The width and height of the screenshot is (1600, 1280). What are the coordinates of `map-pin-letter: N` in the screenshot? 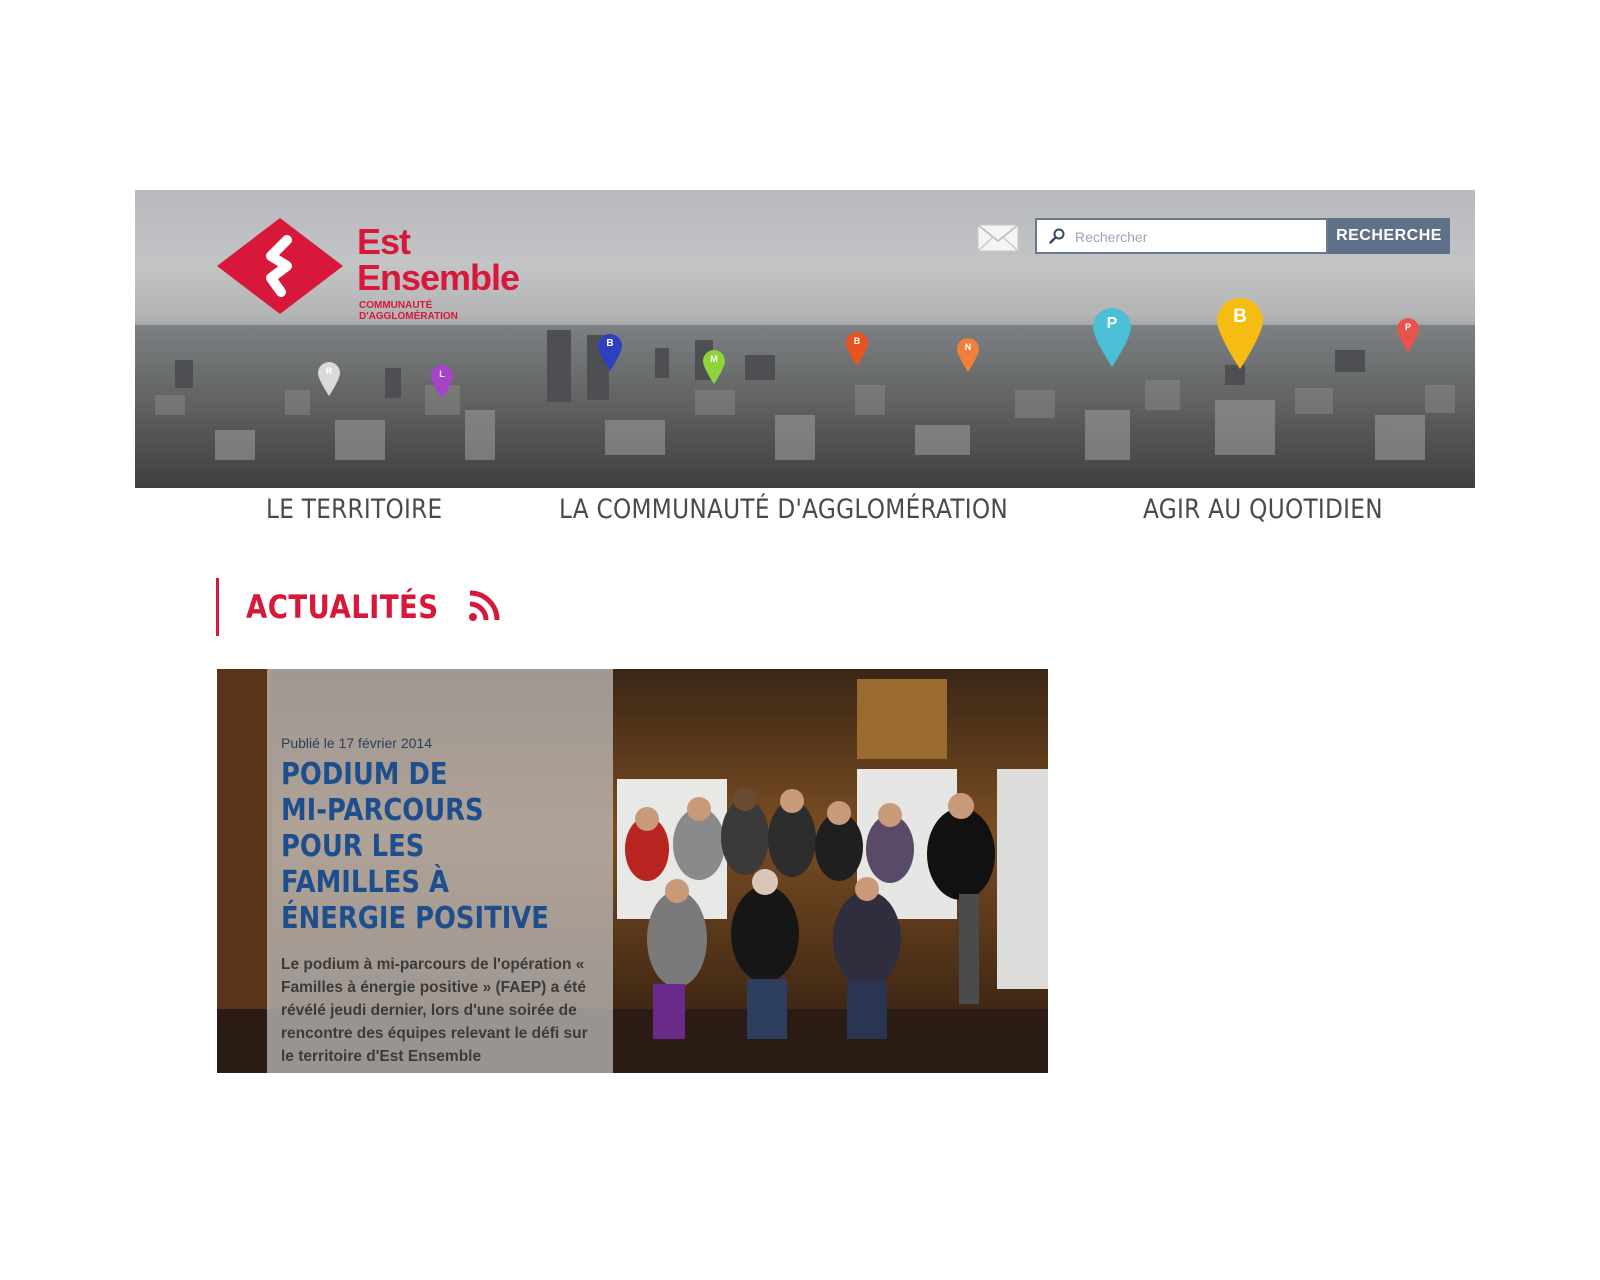 It's located at (968, 347).